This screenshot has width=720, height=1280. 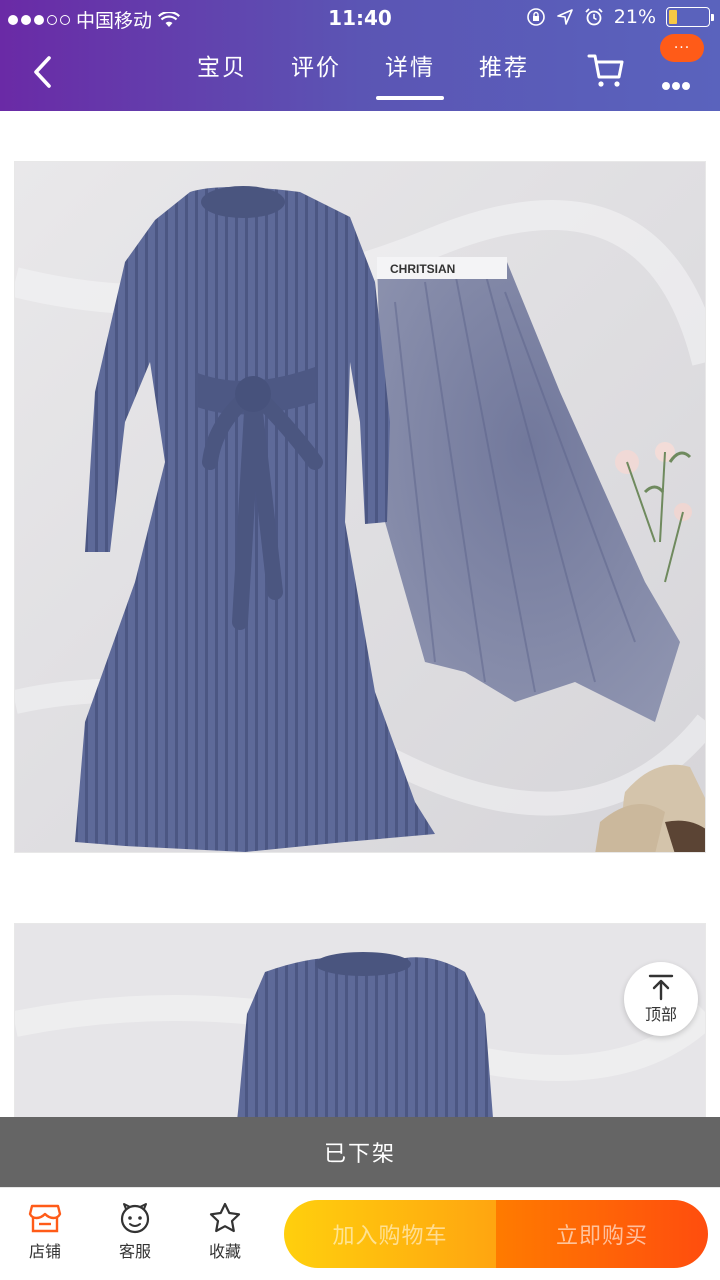 I want to click on customer-service-label: 客服, so click(x=134, y=1251).